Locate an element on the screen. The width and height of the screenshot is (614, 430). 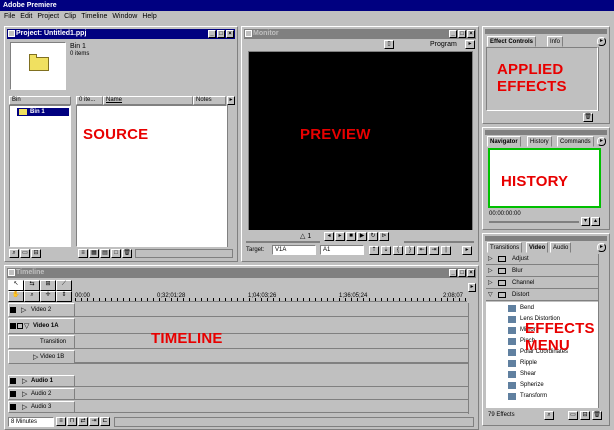
horizontal-scrollbar is located at coordinates (184, 253).